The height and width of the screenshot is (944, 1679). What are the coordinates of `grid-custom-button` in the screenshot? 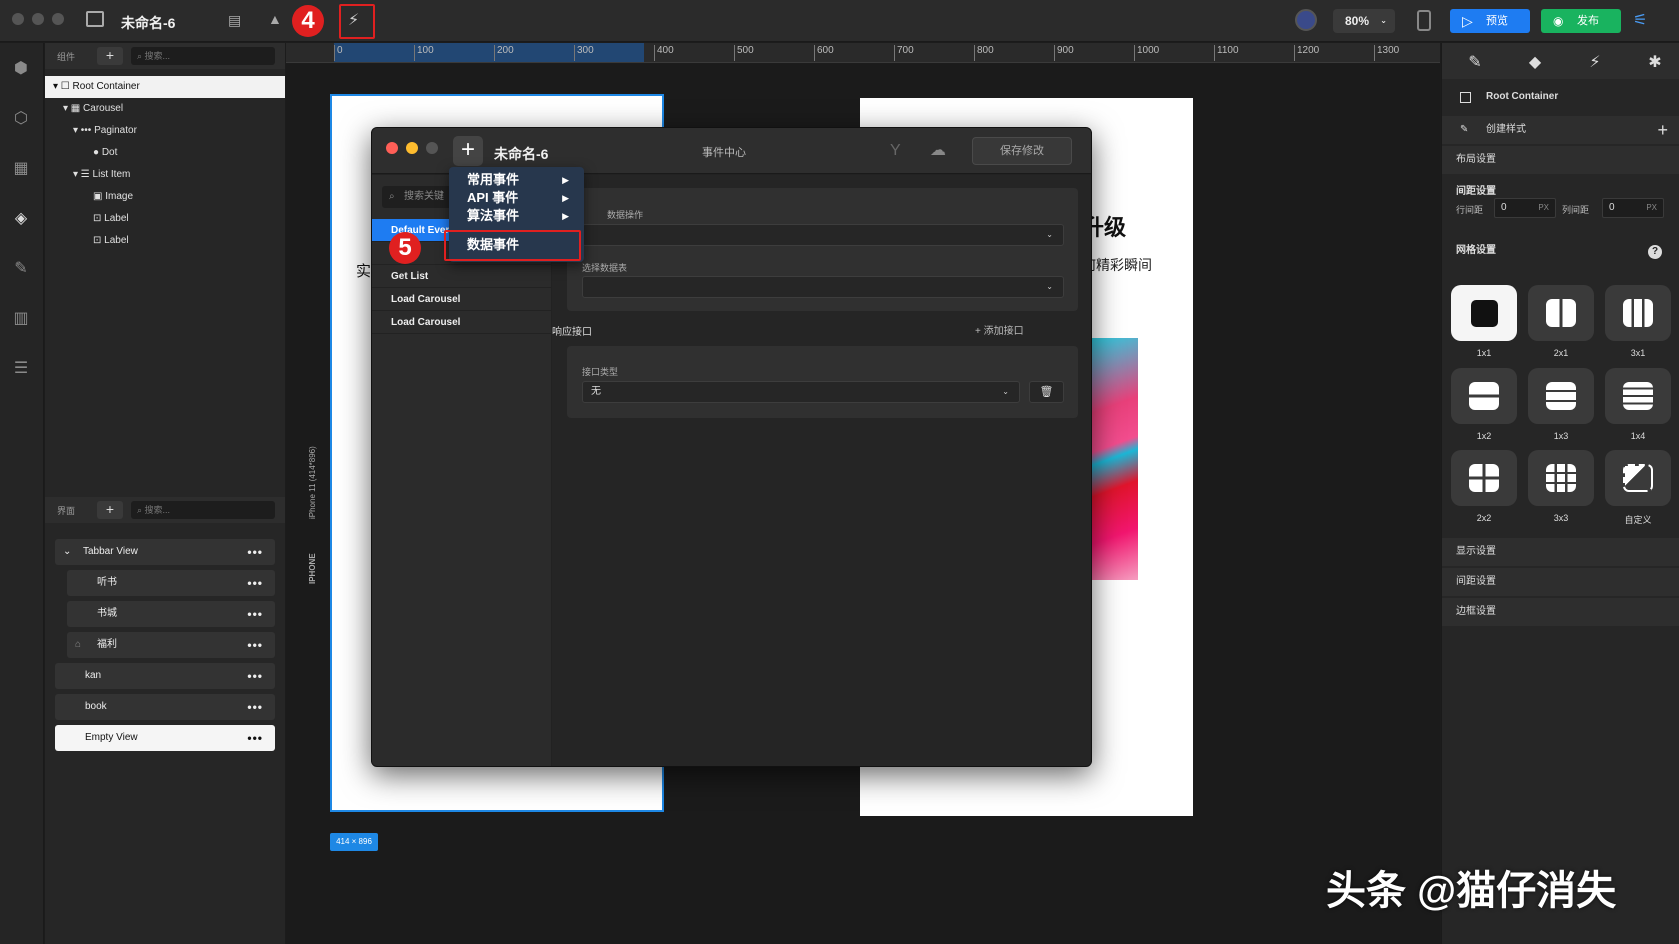 It's located at (1638, 478).